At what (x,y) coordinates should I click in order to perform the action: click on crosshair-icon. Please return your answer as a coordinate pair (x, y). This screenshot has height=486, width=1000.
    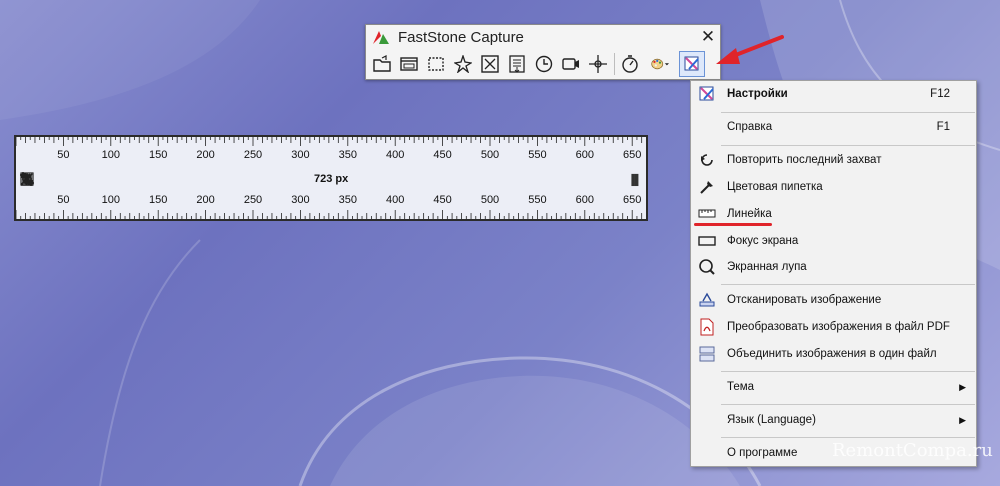
    Looking at the image, I should click on (598, 64).